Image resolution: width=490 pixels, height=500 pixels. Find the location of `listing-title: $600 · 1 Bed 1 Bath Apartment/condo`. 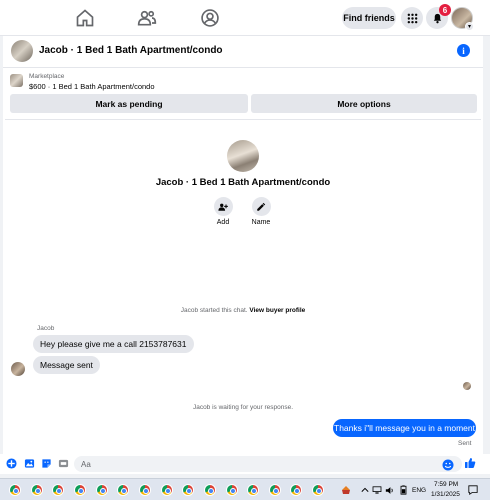

listing-title: $600 · 1 Bed 1 Bath Apartment/condo is located at coordinates (92, 86).